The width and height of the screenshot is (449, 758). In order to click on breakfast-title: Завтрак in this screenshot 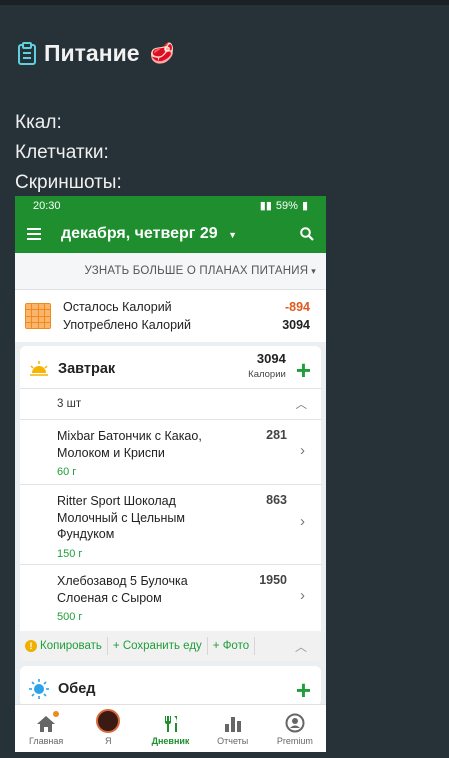, I will do `click(87, 369)`.